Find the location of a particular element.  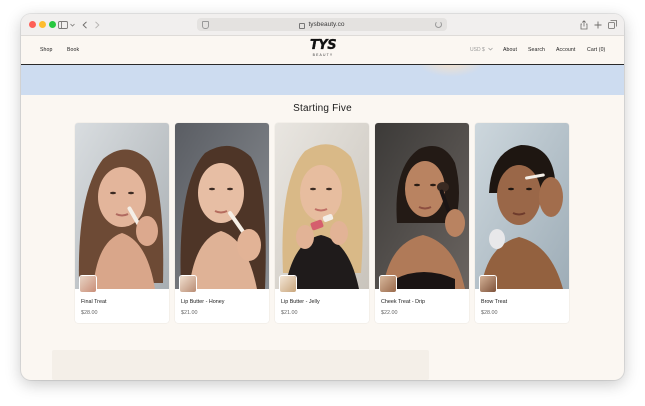

currency-selector: USD $ is located at coordinates (481, 50).